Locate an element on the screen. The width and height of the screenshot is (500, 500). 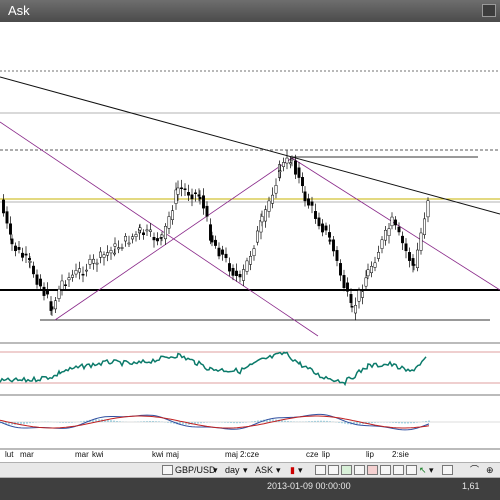
settings-icon is located at coordinates (411, 470).